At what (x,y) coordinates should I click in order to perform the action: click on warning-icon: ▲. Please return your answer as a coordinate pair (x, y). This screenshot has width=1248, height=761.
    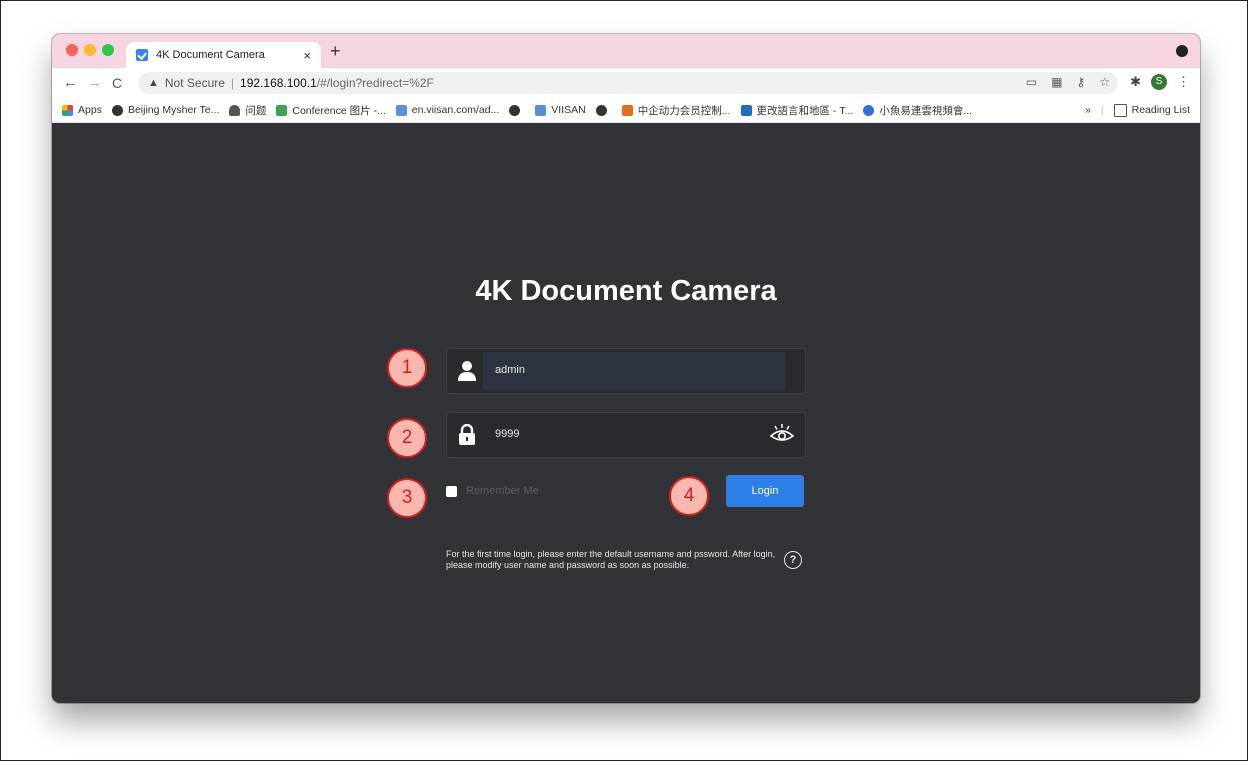
    Looking at the image, I should click on (153, 83).